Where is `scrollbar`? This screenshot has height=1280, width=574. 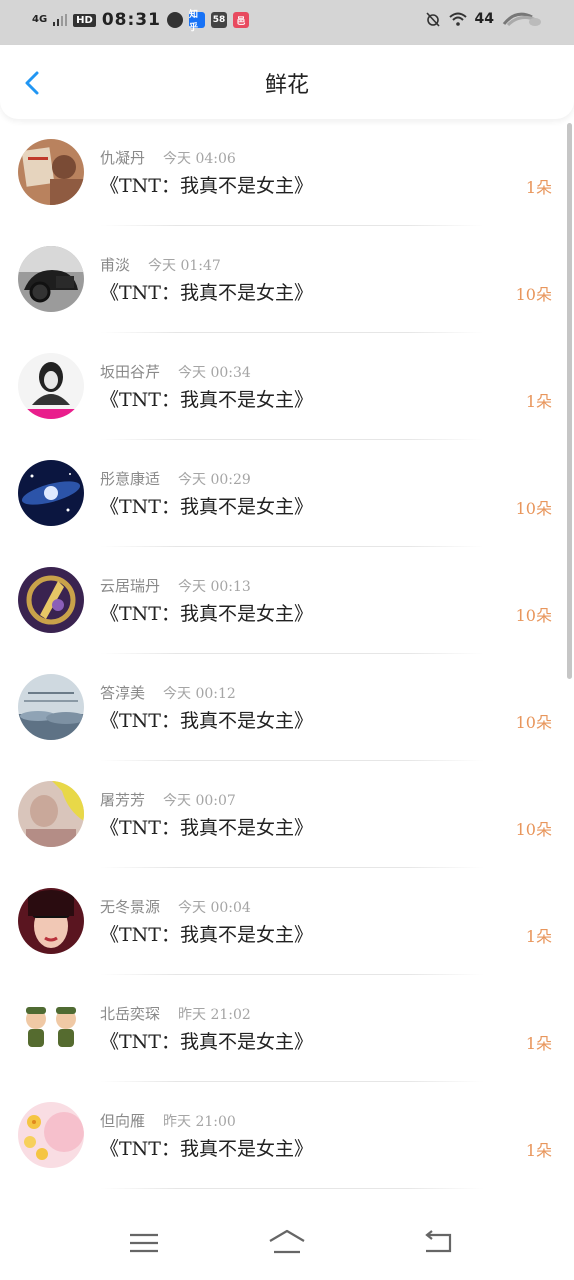
scrollbar is located at coordinates (569, 401).